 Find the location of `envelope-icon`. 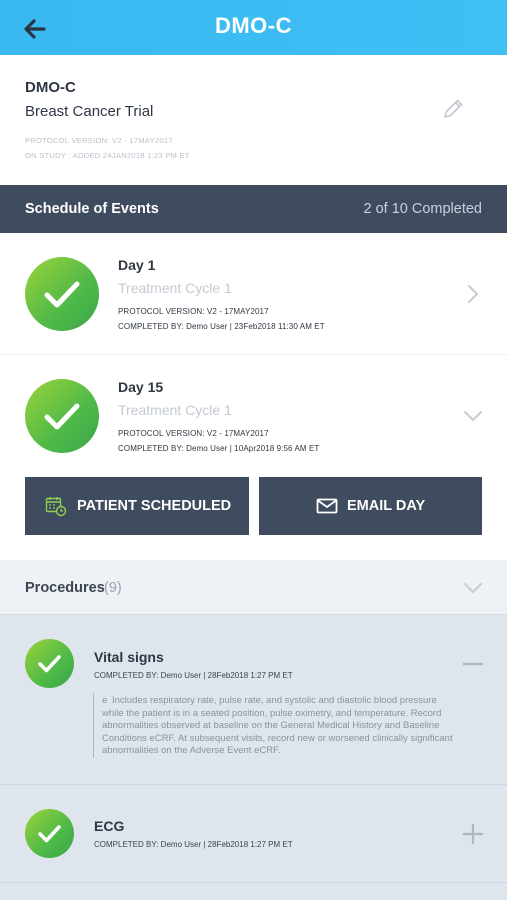

envelope-icon is located at coordinates (327, 506).